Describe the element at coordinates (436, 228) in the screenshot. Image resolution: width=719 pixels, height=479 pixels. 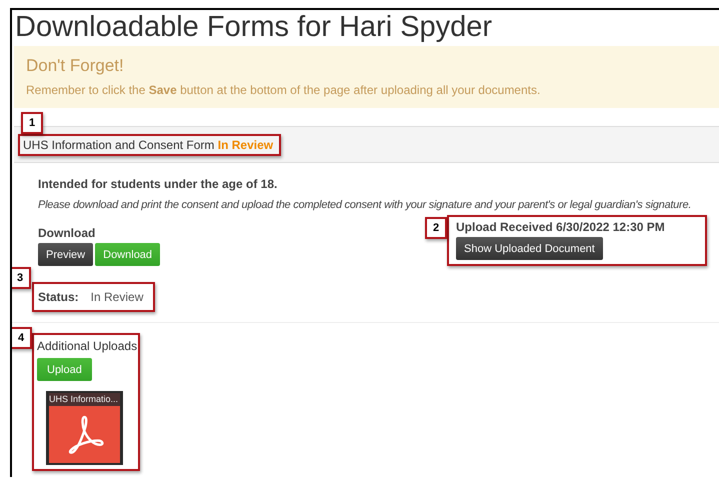
I see `callout-number: 2` at that location.